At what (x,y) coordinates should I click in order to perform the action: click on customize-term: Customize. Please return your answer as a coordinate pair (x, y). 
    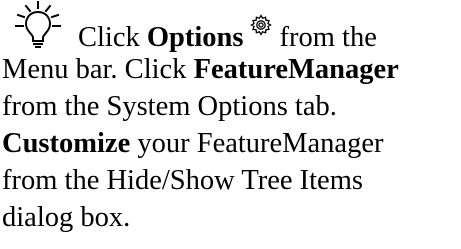
    Looking at the image, I should click on (66, 143).